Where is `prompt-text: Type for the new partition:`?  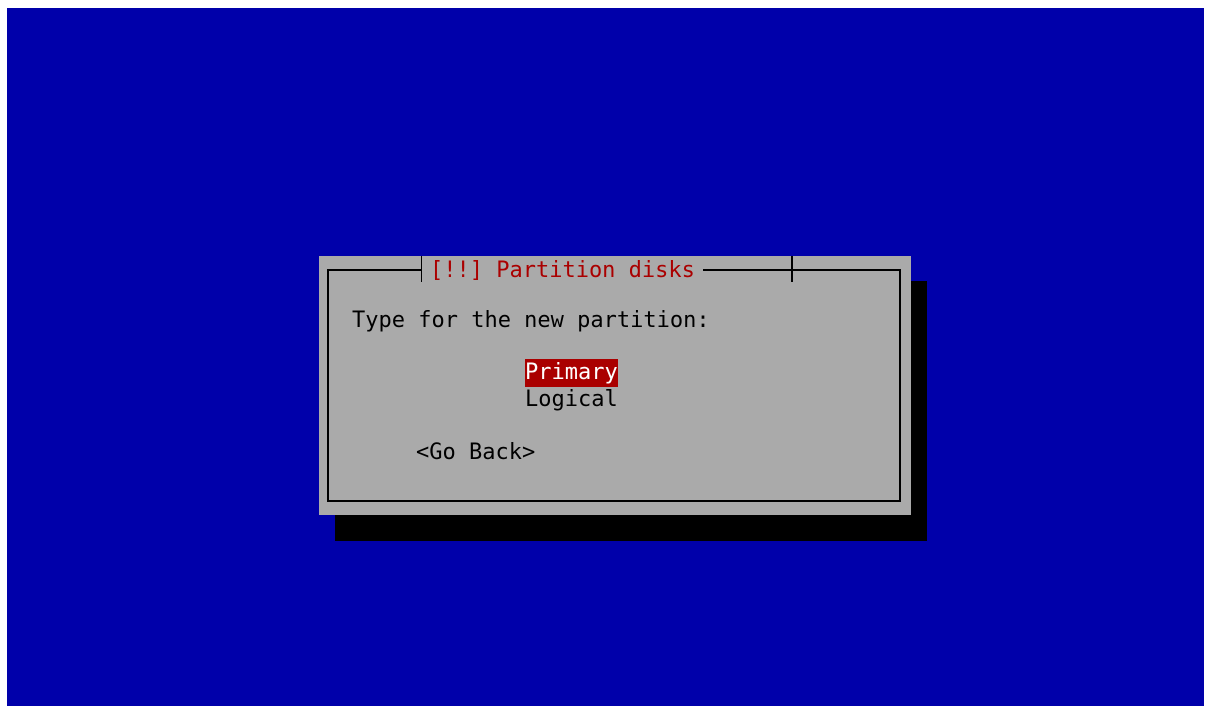
prompt-text: Type for the new partition: is located at coordinates (531, 320).